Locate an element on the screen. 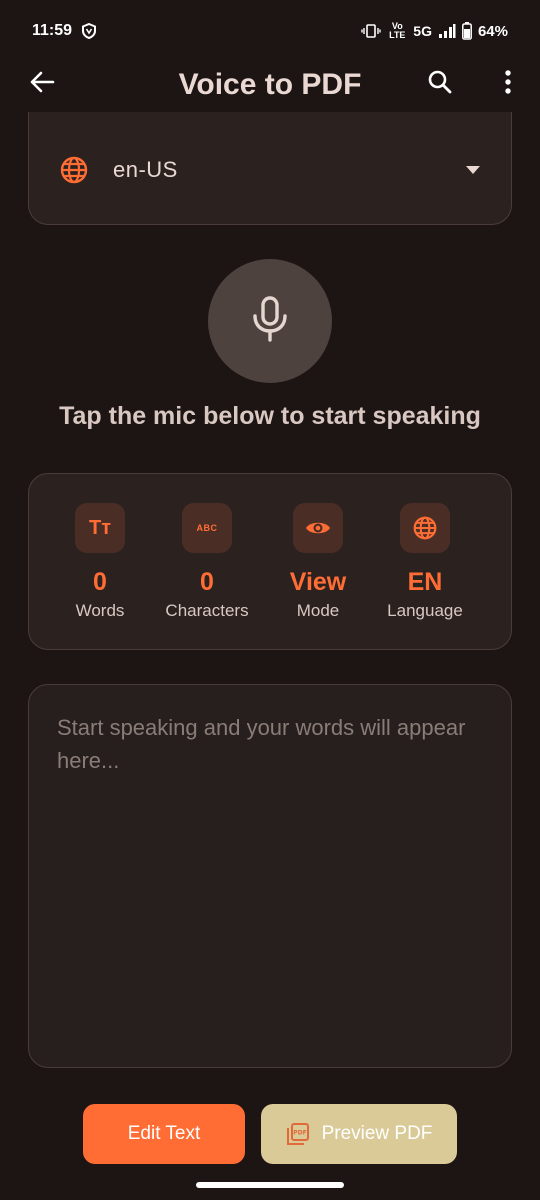 The image size is (540, 1200). stat-label: Characters is located at coordinates (207, 610).